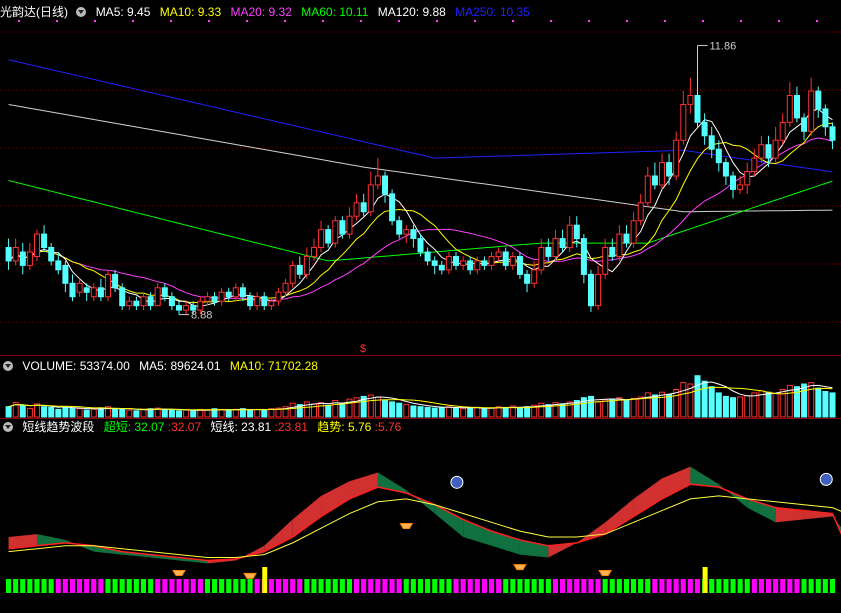 This screenshot has width=841, height=613. I want to click on signal-spike, so click(705, 580).